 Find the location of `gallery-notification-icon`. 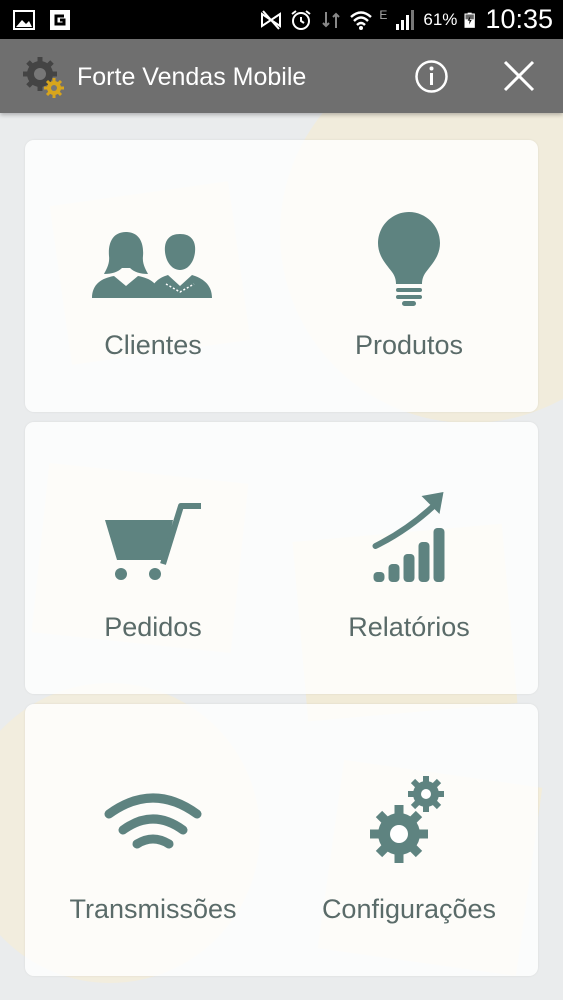

gallery-notification-icon is located at coordinates (24, 20).